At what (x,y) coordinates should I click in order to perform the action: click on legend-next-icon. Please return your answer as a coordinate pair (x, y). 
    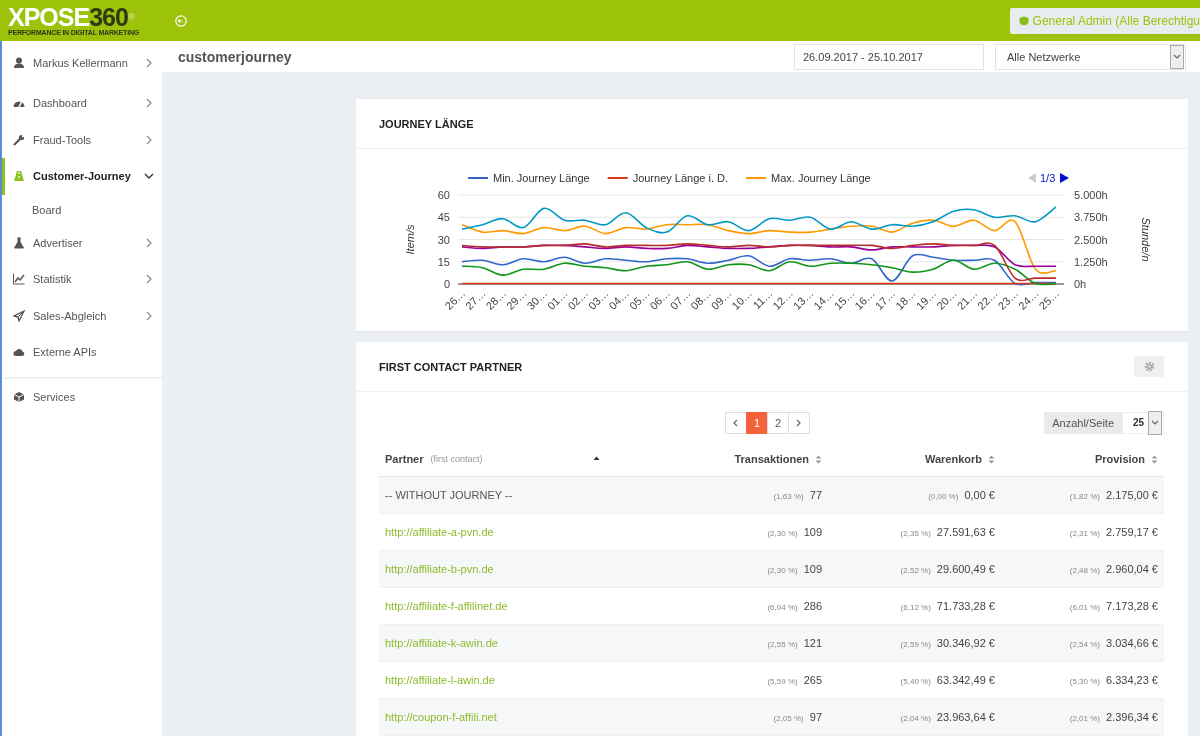
    Looking at the image, I should click on (1064, 178).